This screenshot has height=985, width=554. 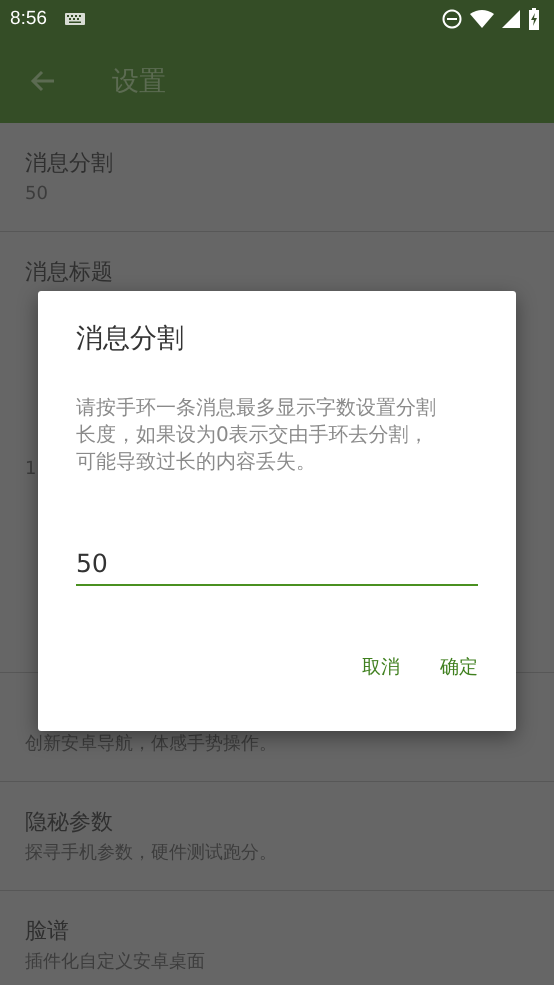 What do you see at coordinates (256, 434) in the screenshot?
I see `dialog-message: 请按手环一条消息最多显示字数设置分割长度，如果设为0表示交由手环去分割，可能导致过长的内容丢失。` at bounding box center [256, 434].